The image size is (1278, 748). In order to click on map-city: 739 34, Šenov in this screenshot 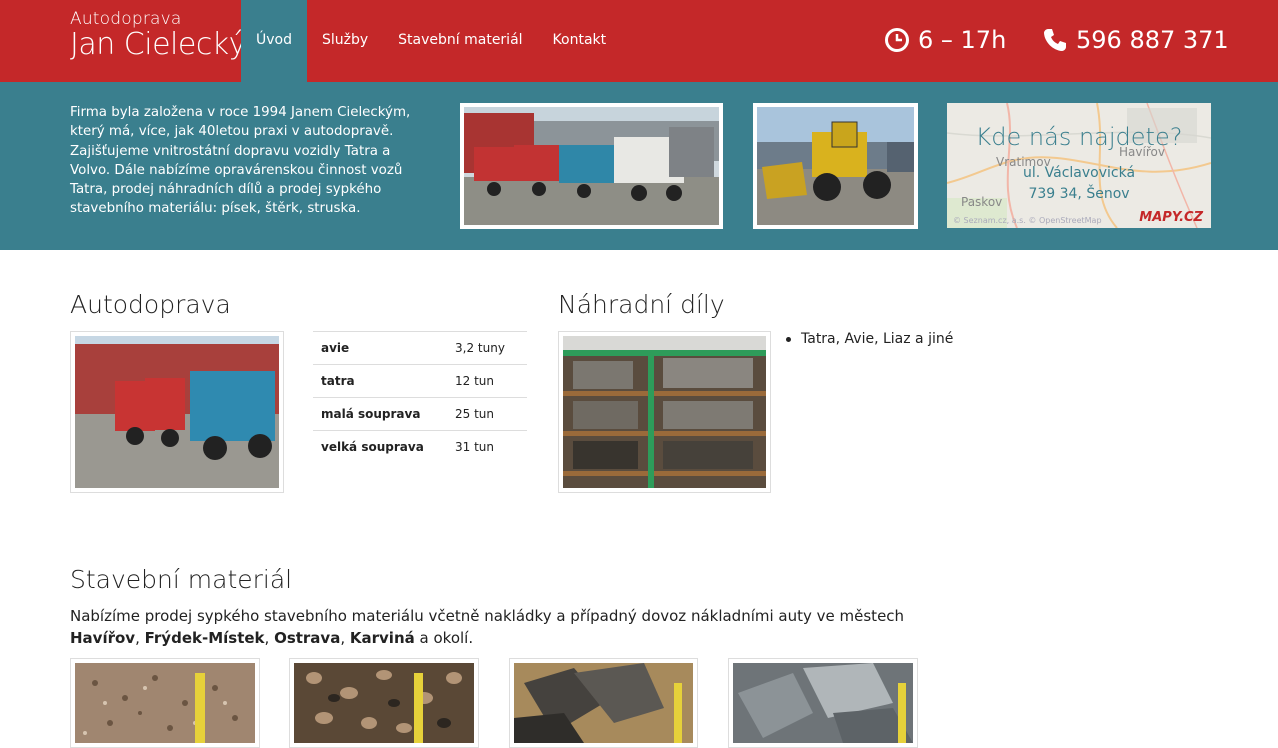, I will do `click(1079, 194)`.